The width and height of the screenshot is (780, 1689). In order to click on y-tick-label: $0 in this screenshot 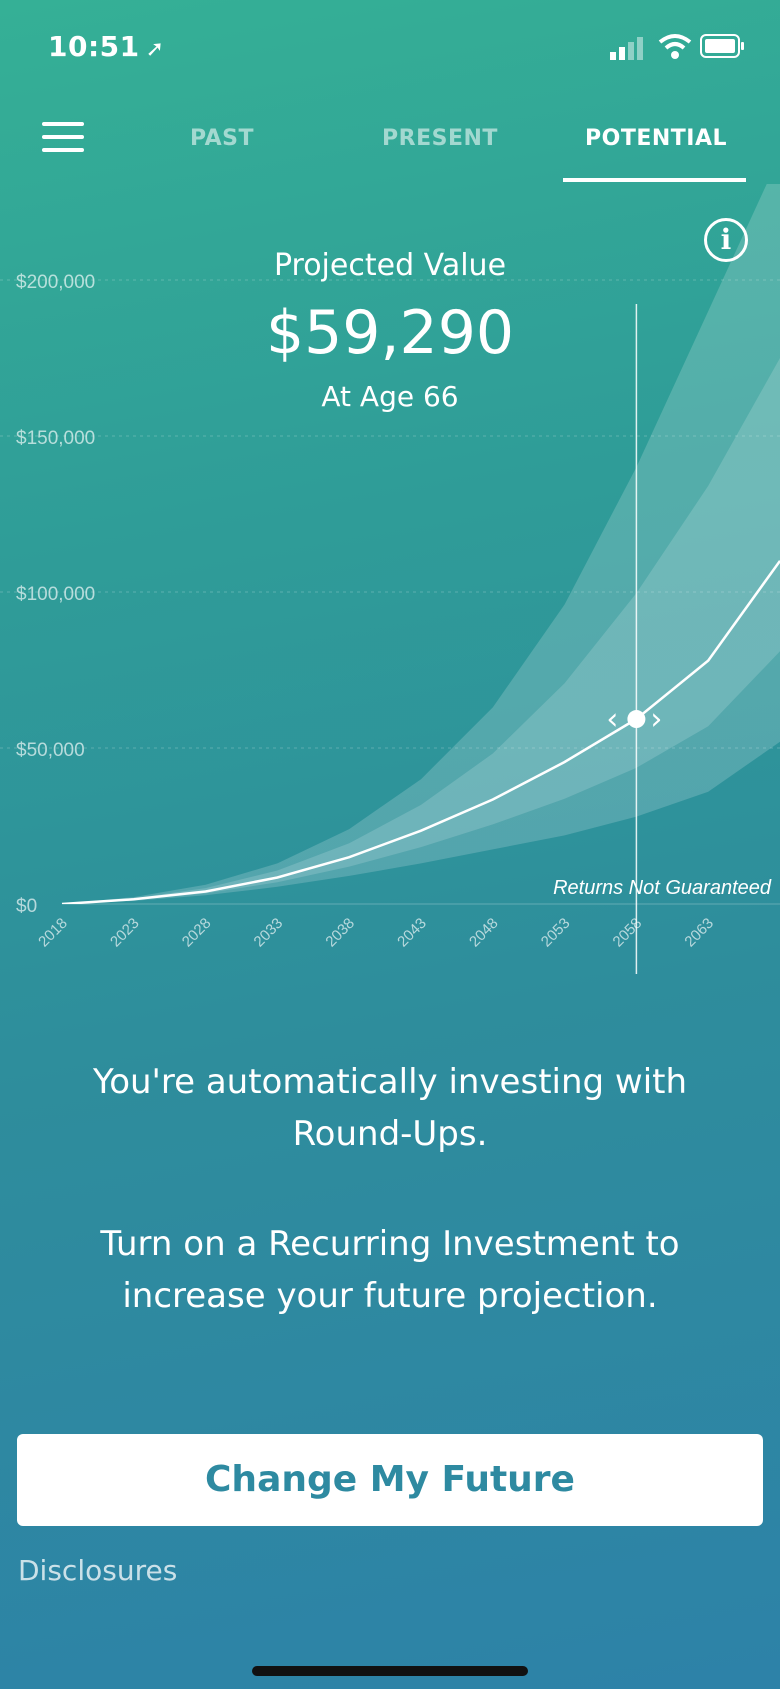, I will do `click(26, 906)`.